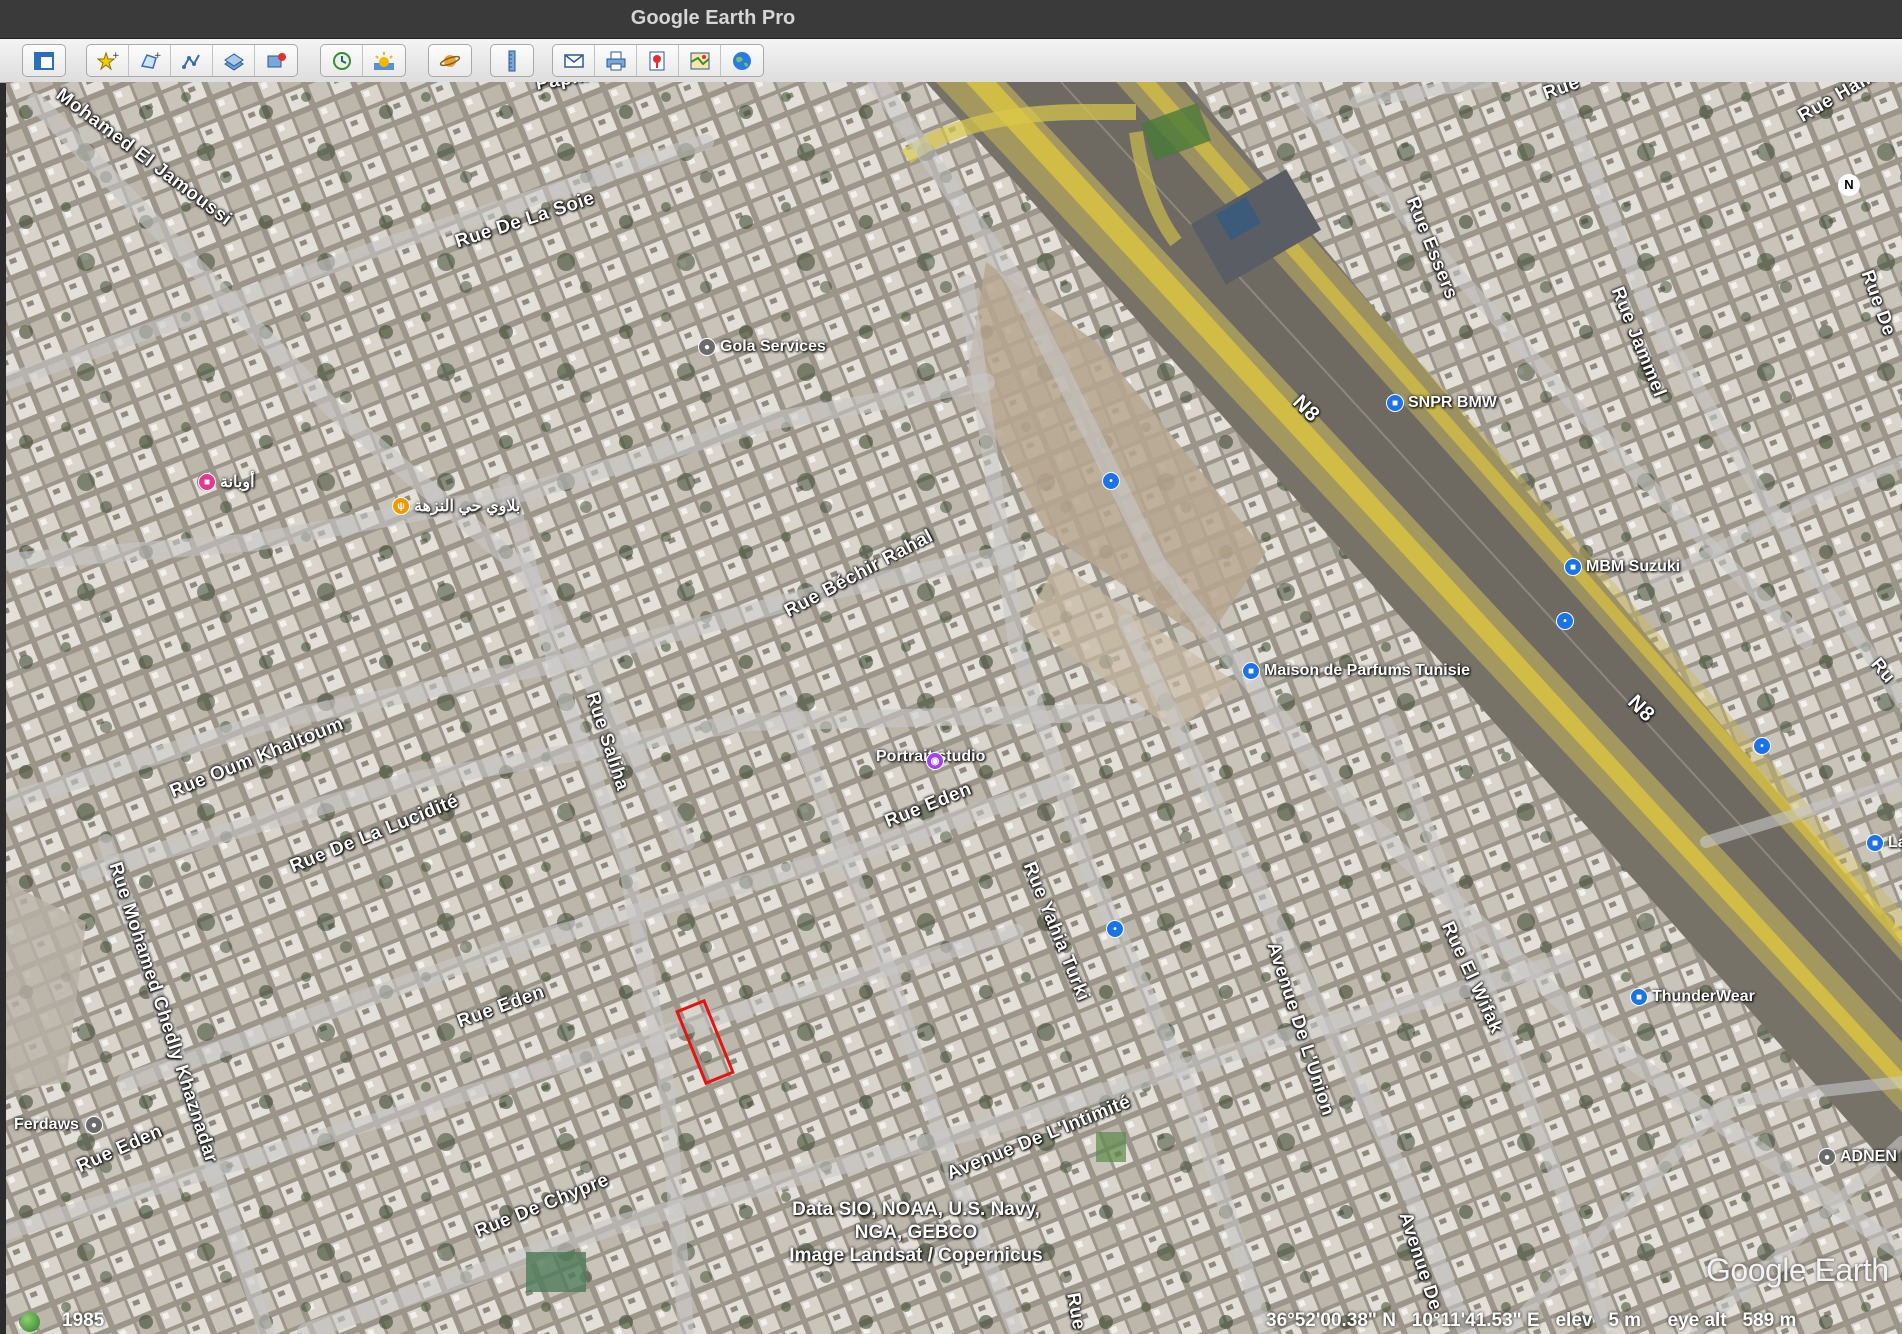 The image size is (1902, 1334). What do you see at coordinates (401, 506) in the screenshot?
I see `restaurant-icon: ψ` at bounding box center [401, 506].